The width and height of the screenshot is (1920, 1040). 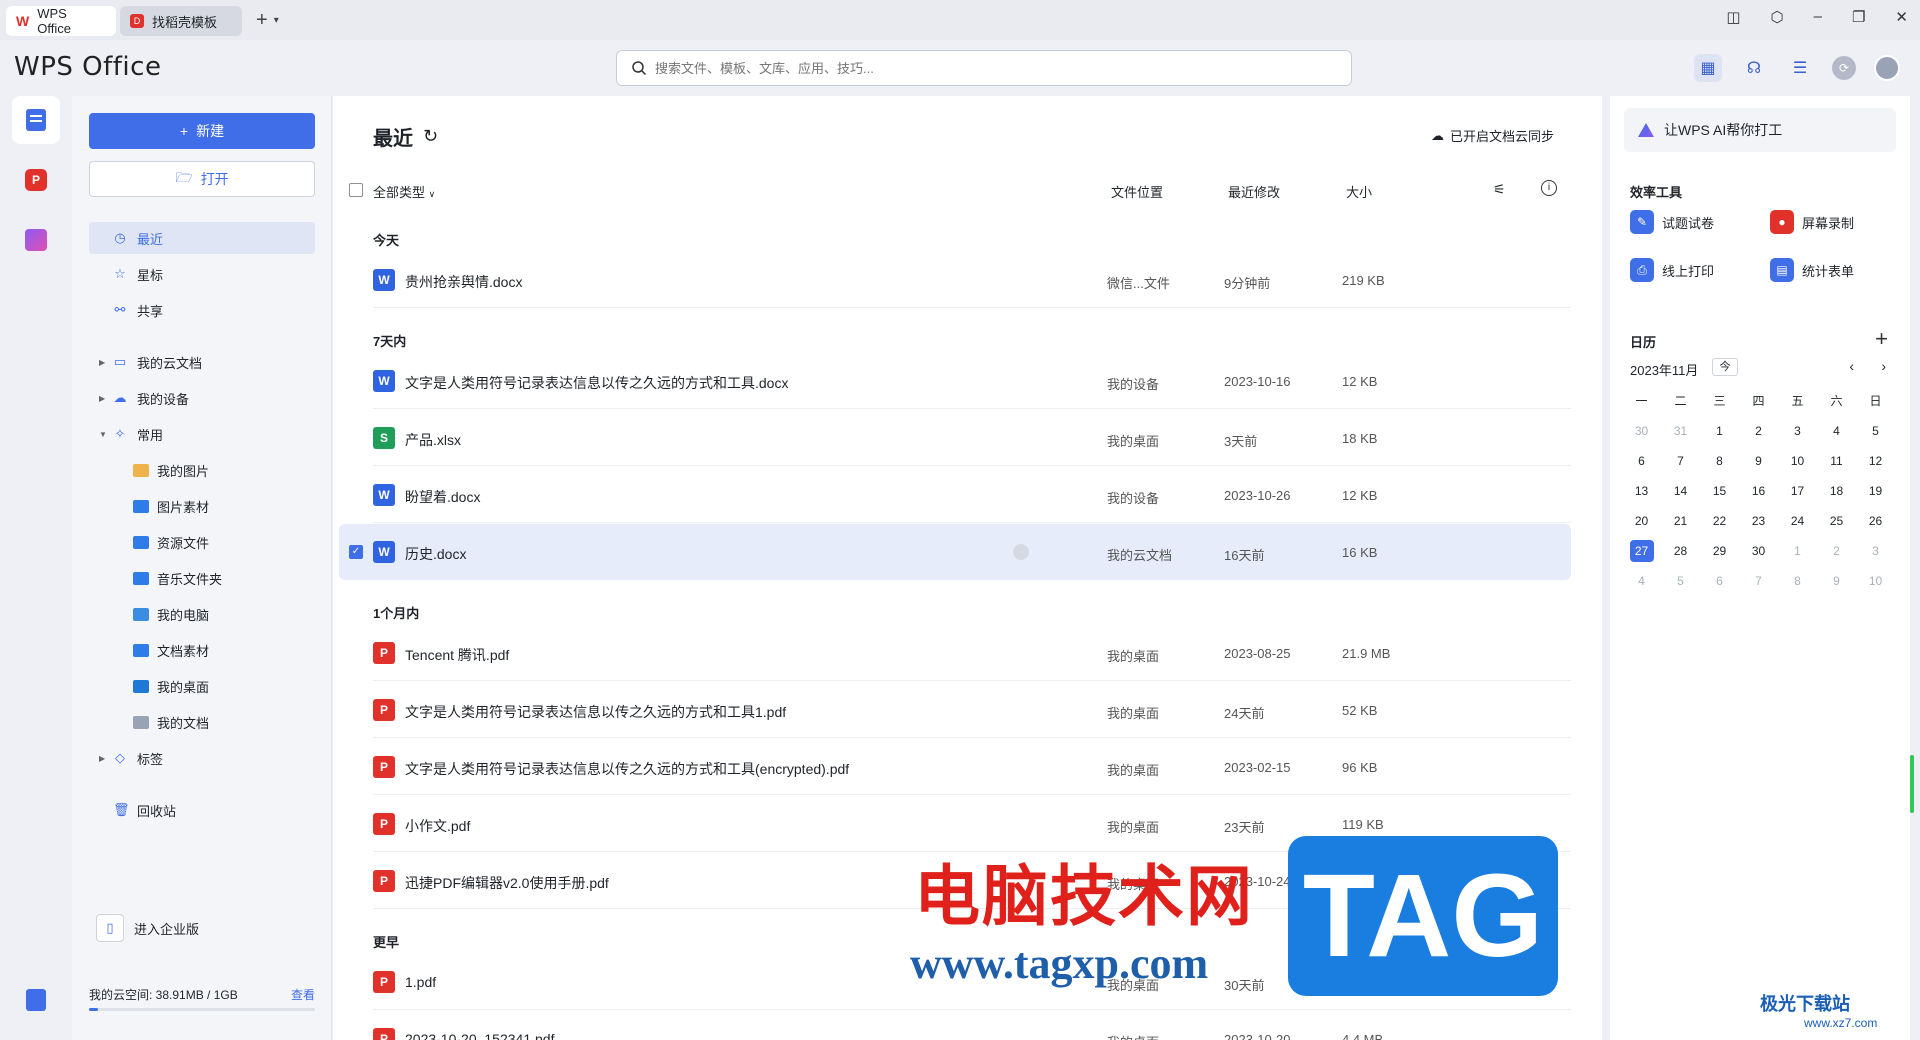 I want to click on calendar-day: 31, so click(x=1680, y=431).